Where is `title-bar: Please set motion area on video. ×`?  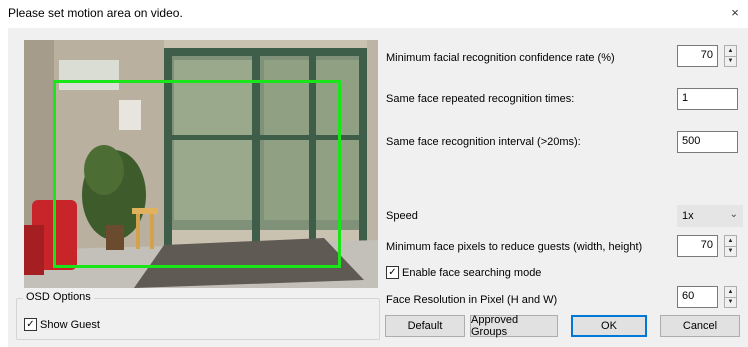
title-bar: Please set motion area on video. × is located at coordinates (374, 14).